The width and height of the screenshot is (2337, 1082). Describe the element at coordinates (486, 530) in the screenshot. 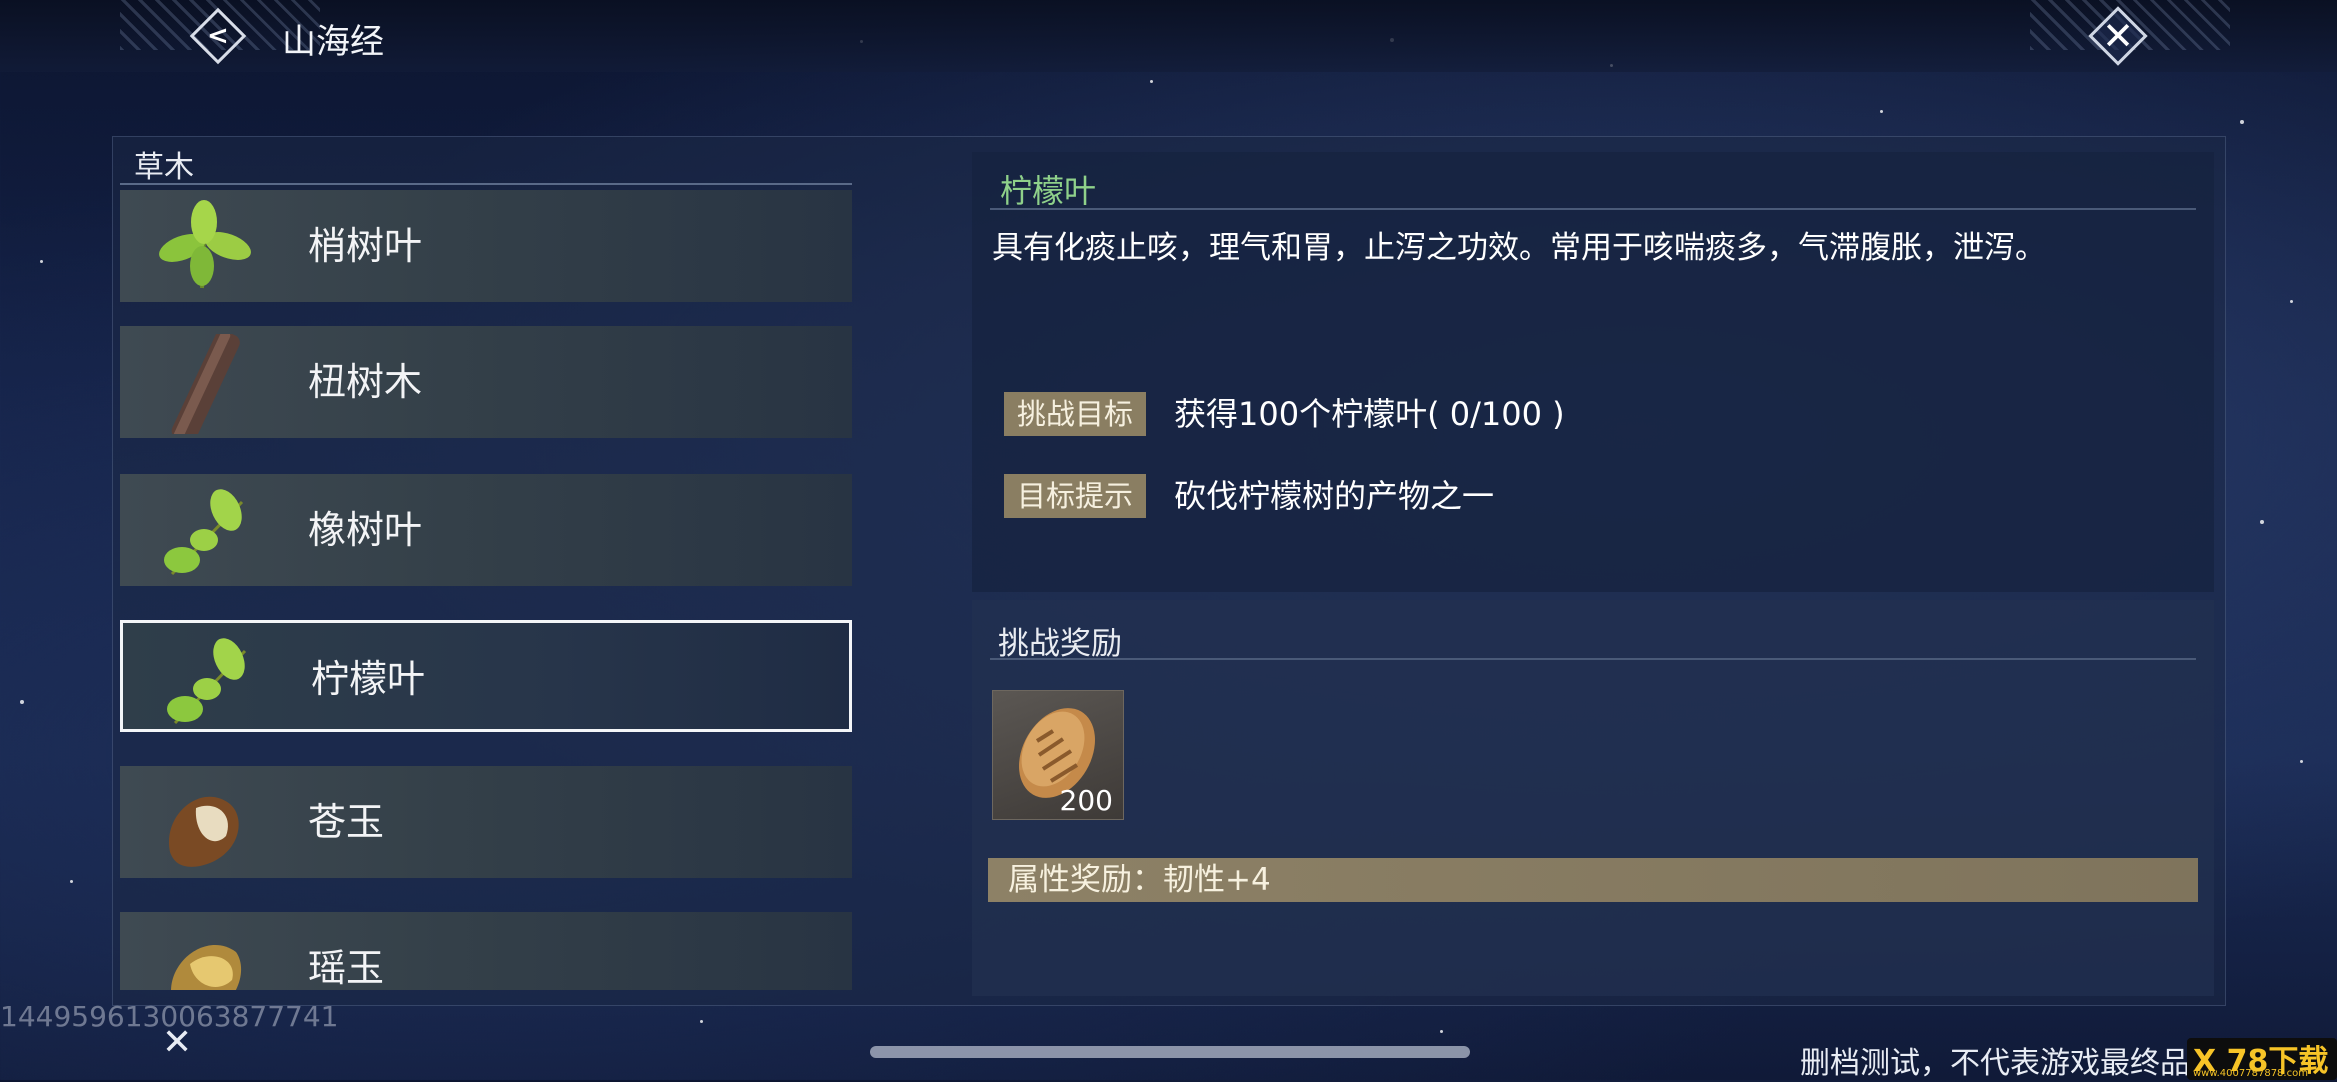

I see `list-item: 橡树叶` at that location.